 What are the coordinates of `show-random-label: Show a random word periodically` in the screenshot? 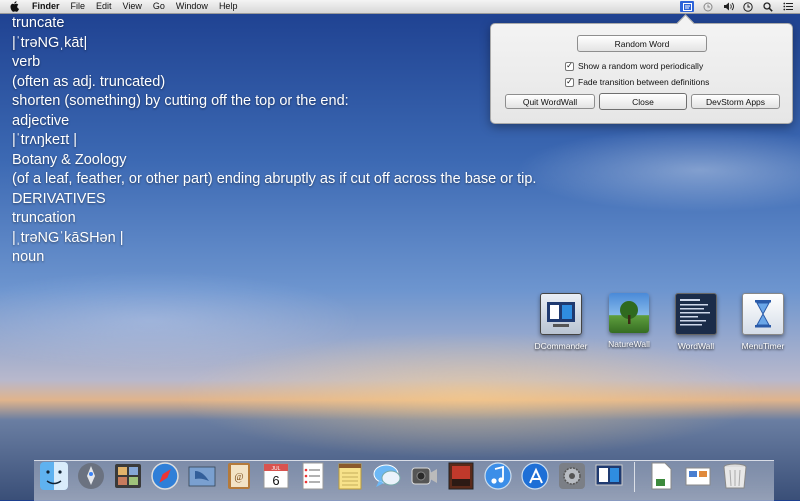 It's located at (641, 66).